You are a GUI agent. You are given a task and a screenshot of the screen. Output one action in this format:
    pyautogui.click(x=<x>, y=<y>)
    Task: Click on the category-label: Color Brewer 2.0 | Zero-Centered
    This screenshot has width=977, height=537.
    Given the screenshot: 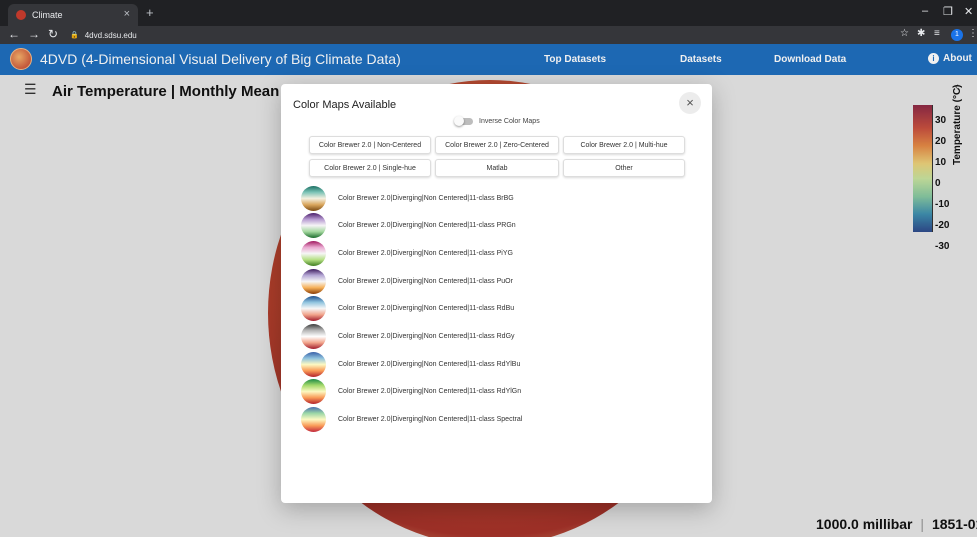 What is the action you would take?
    pyautogui.click(x=497, y=145)
    